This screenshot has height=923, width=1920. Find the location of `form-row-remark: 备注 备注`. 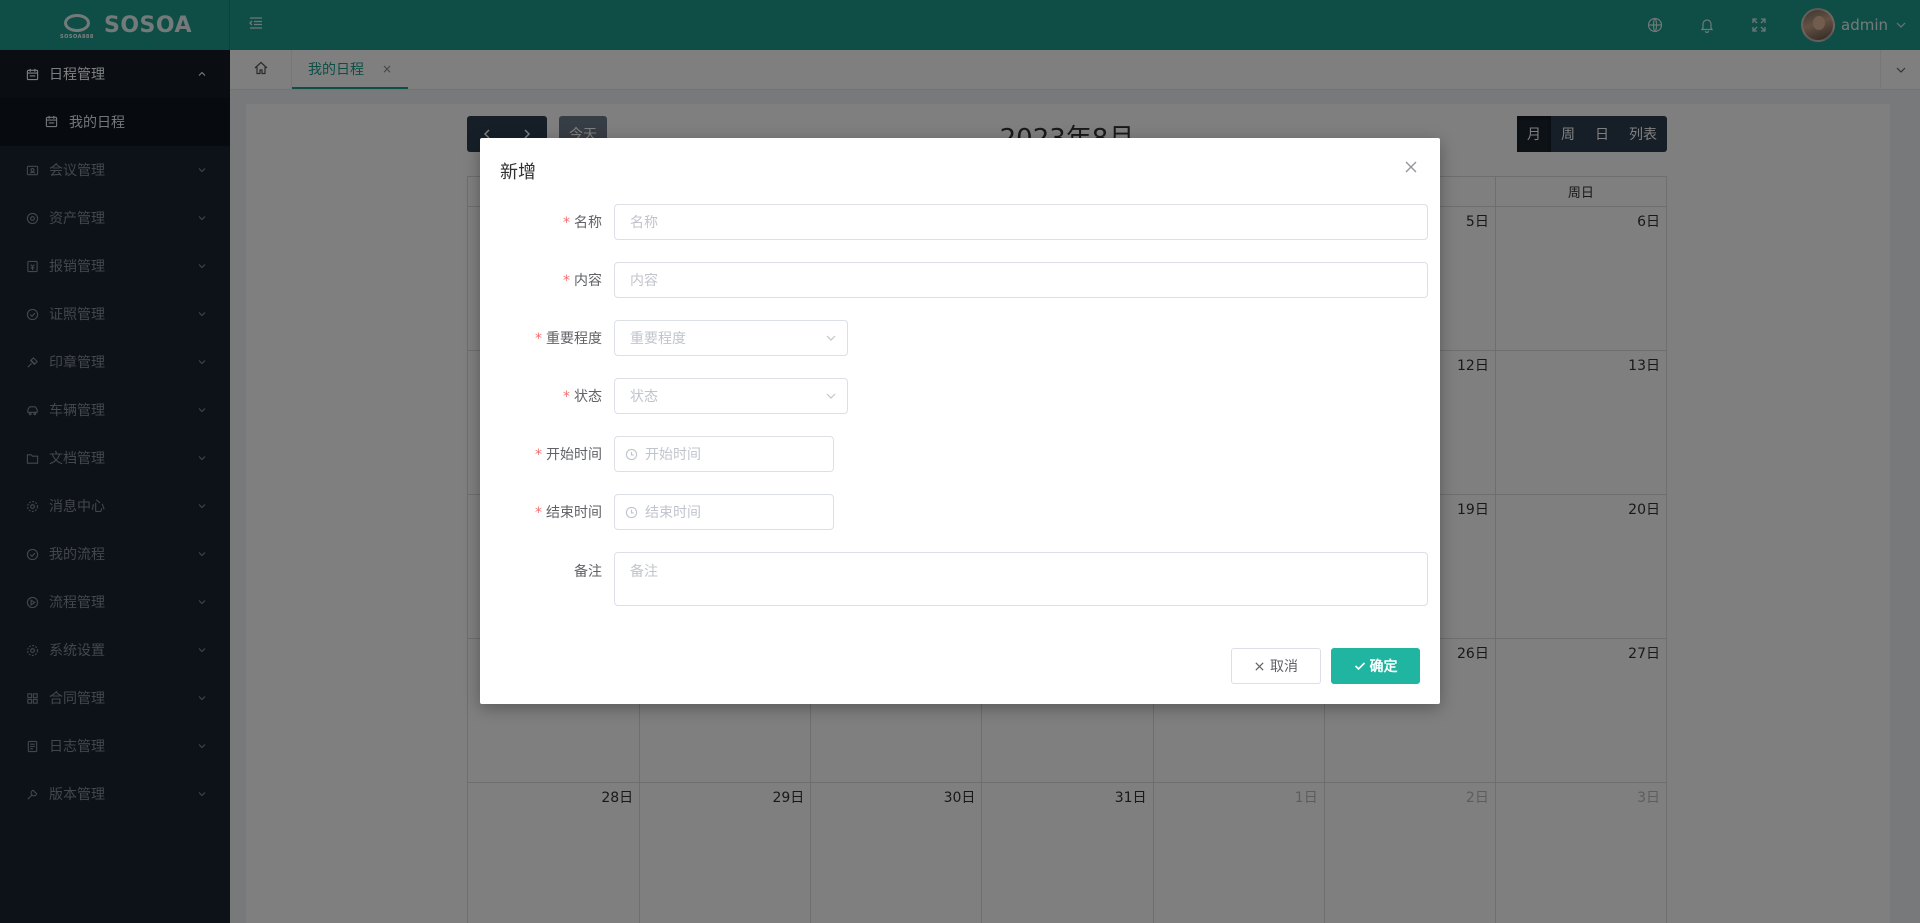

form-row-remark: 备注 备注 is located at coordinates (954, 579).